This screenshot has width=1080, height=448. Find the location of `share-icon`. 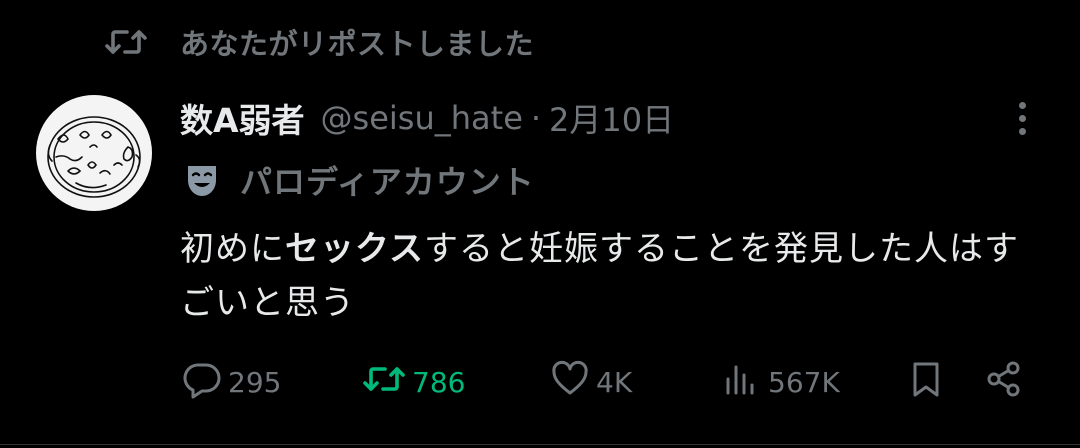

share-icon is located at coordinates (1004, 382).